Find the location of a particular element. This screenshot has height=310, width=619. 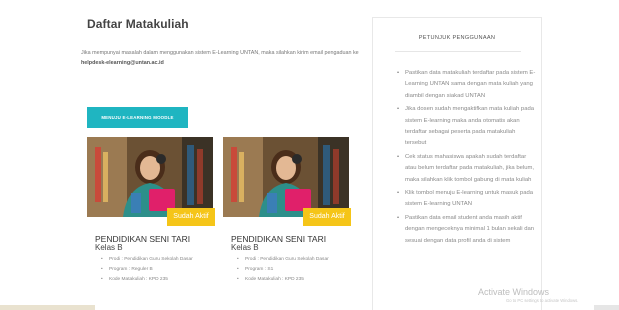

divider is located at coordinates (458, 51).